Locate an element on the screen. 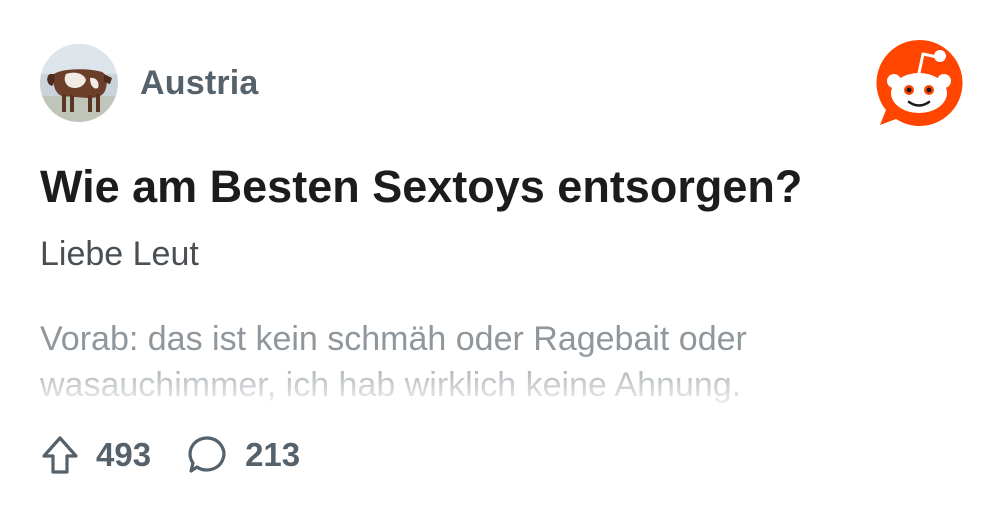 This screenshot has height=521, width=1000. upvote-button: 493 is located at coordinates (95, 455).